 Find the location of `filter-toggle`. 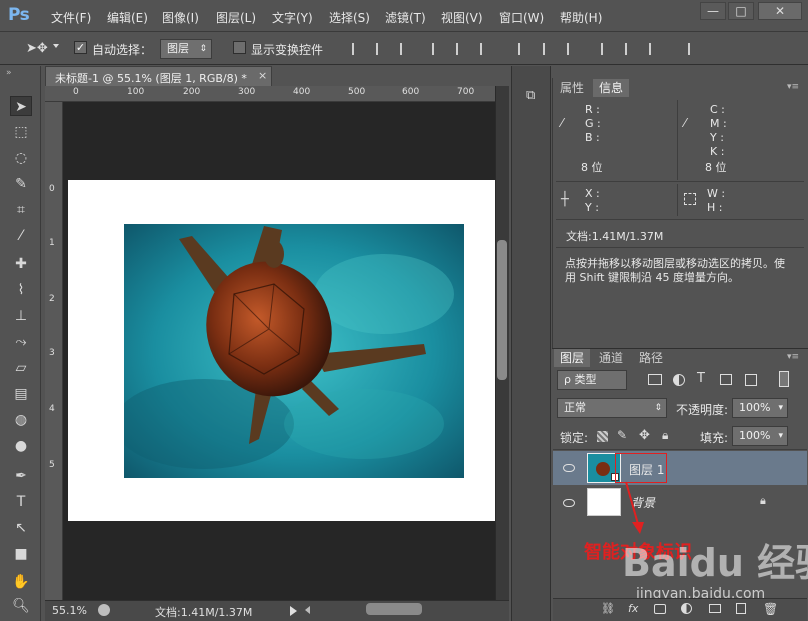

filter-toggle is located at coordinates (784, 379).